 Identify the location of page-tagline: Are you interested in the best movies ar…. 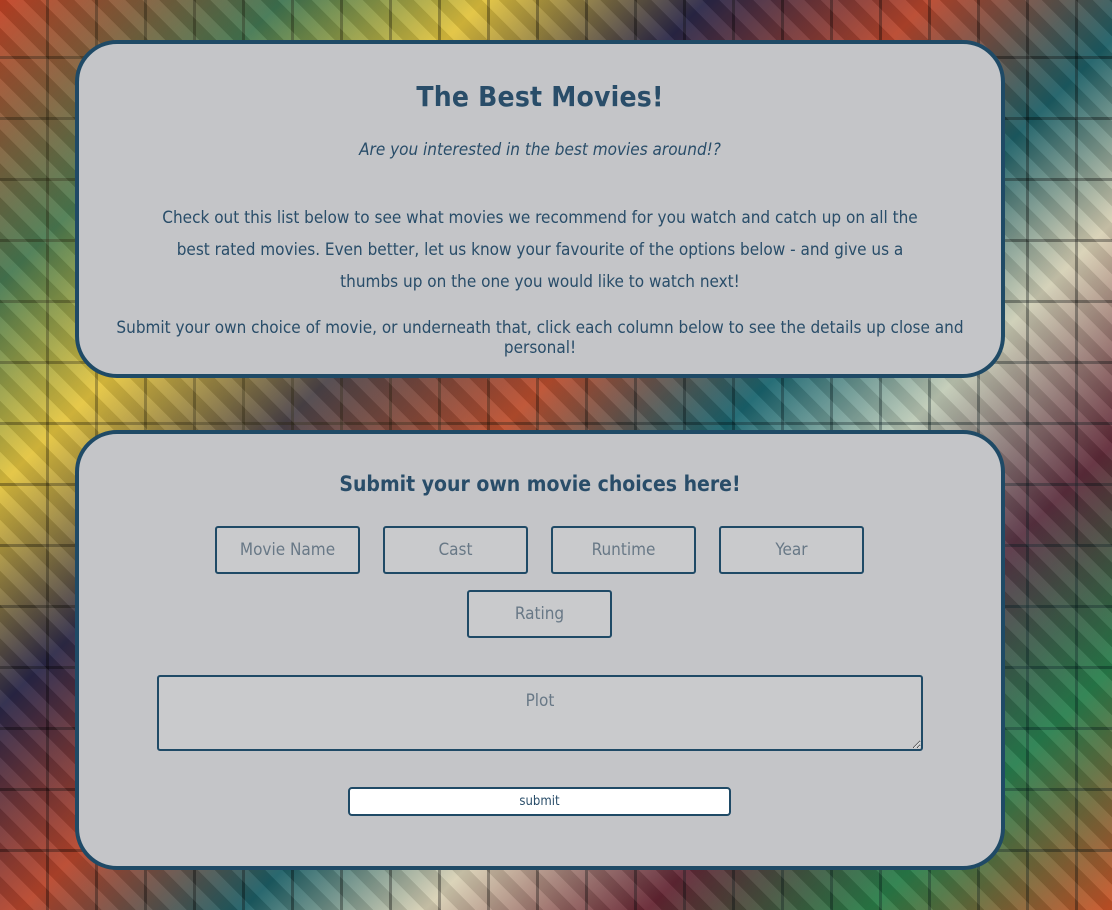
(540, 150).